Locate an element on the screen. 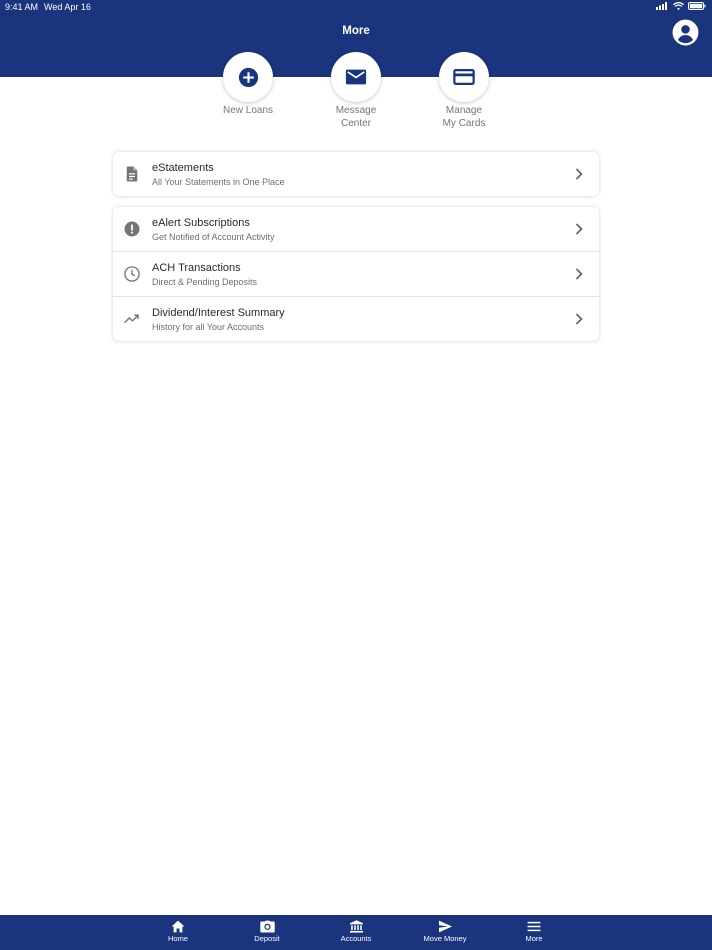  wifi-icon is located at coordinates (678, 6).